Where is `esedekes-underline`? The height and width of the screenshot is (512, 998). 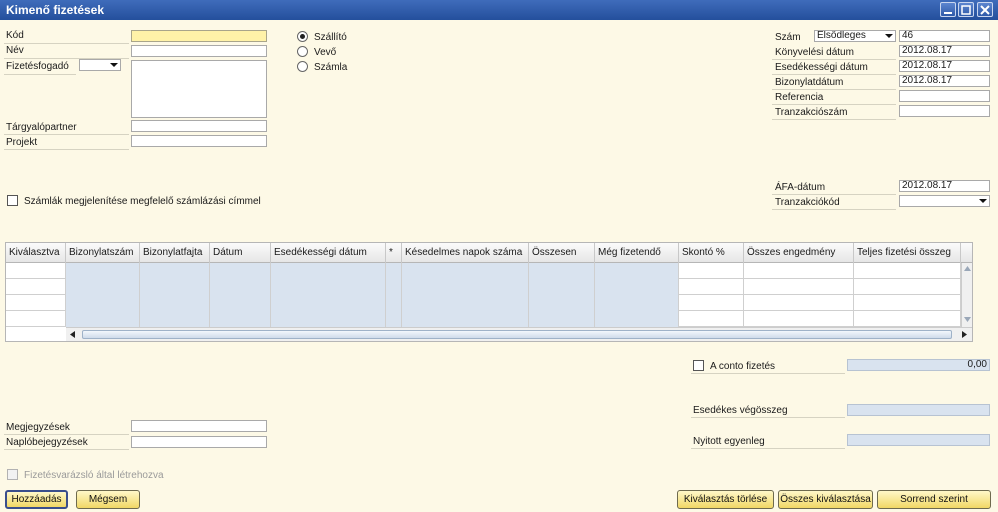
esedekes-underline is located at coordinates (768, 417).